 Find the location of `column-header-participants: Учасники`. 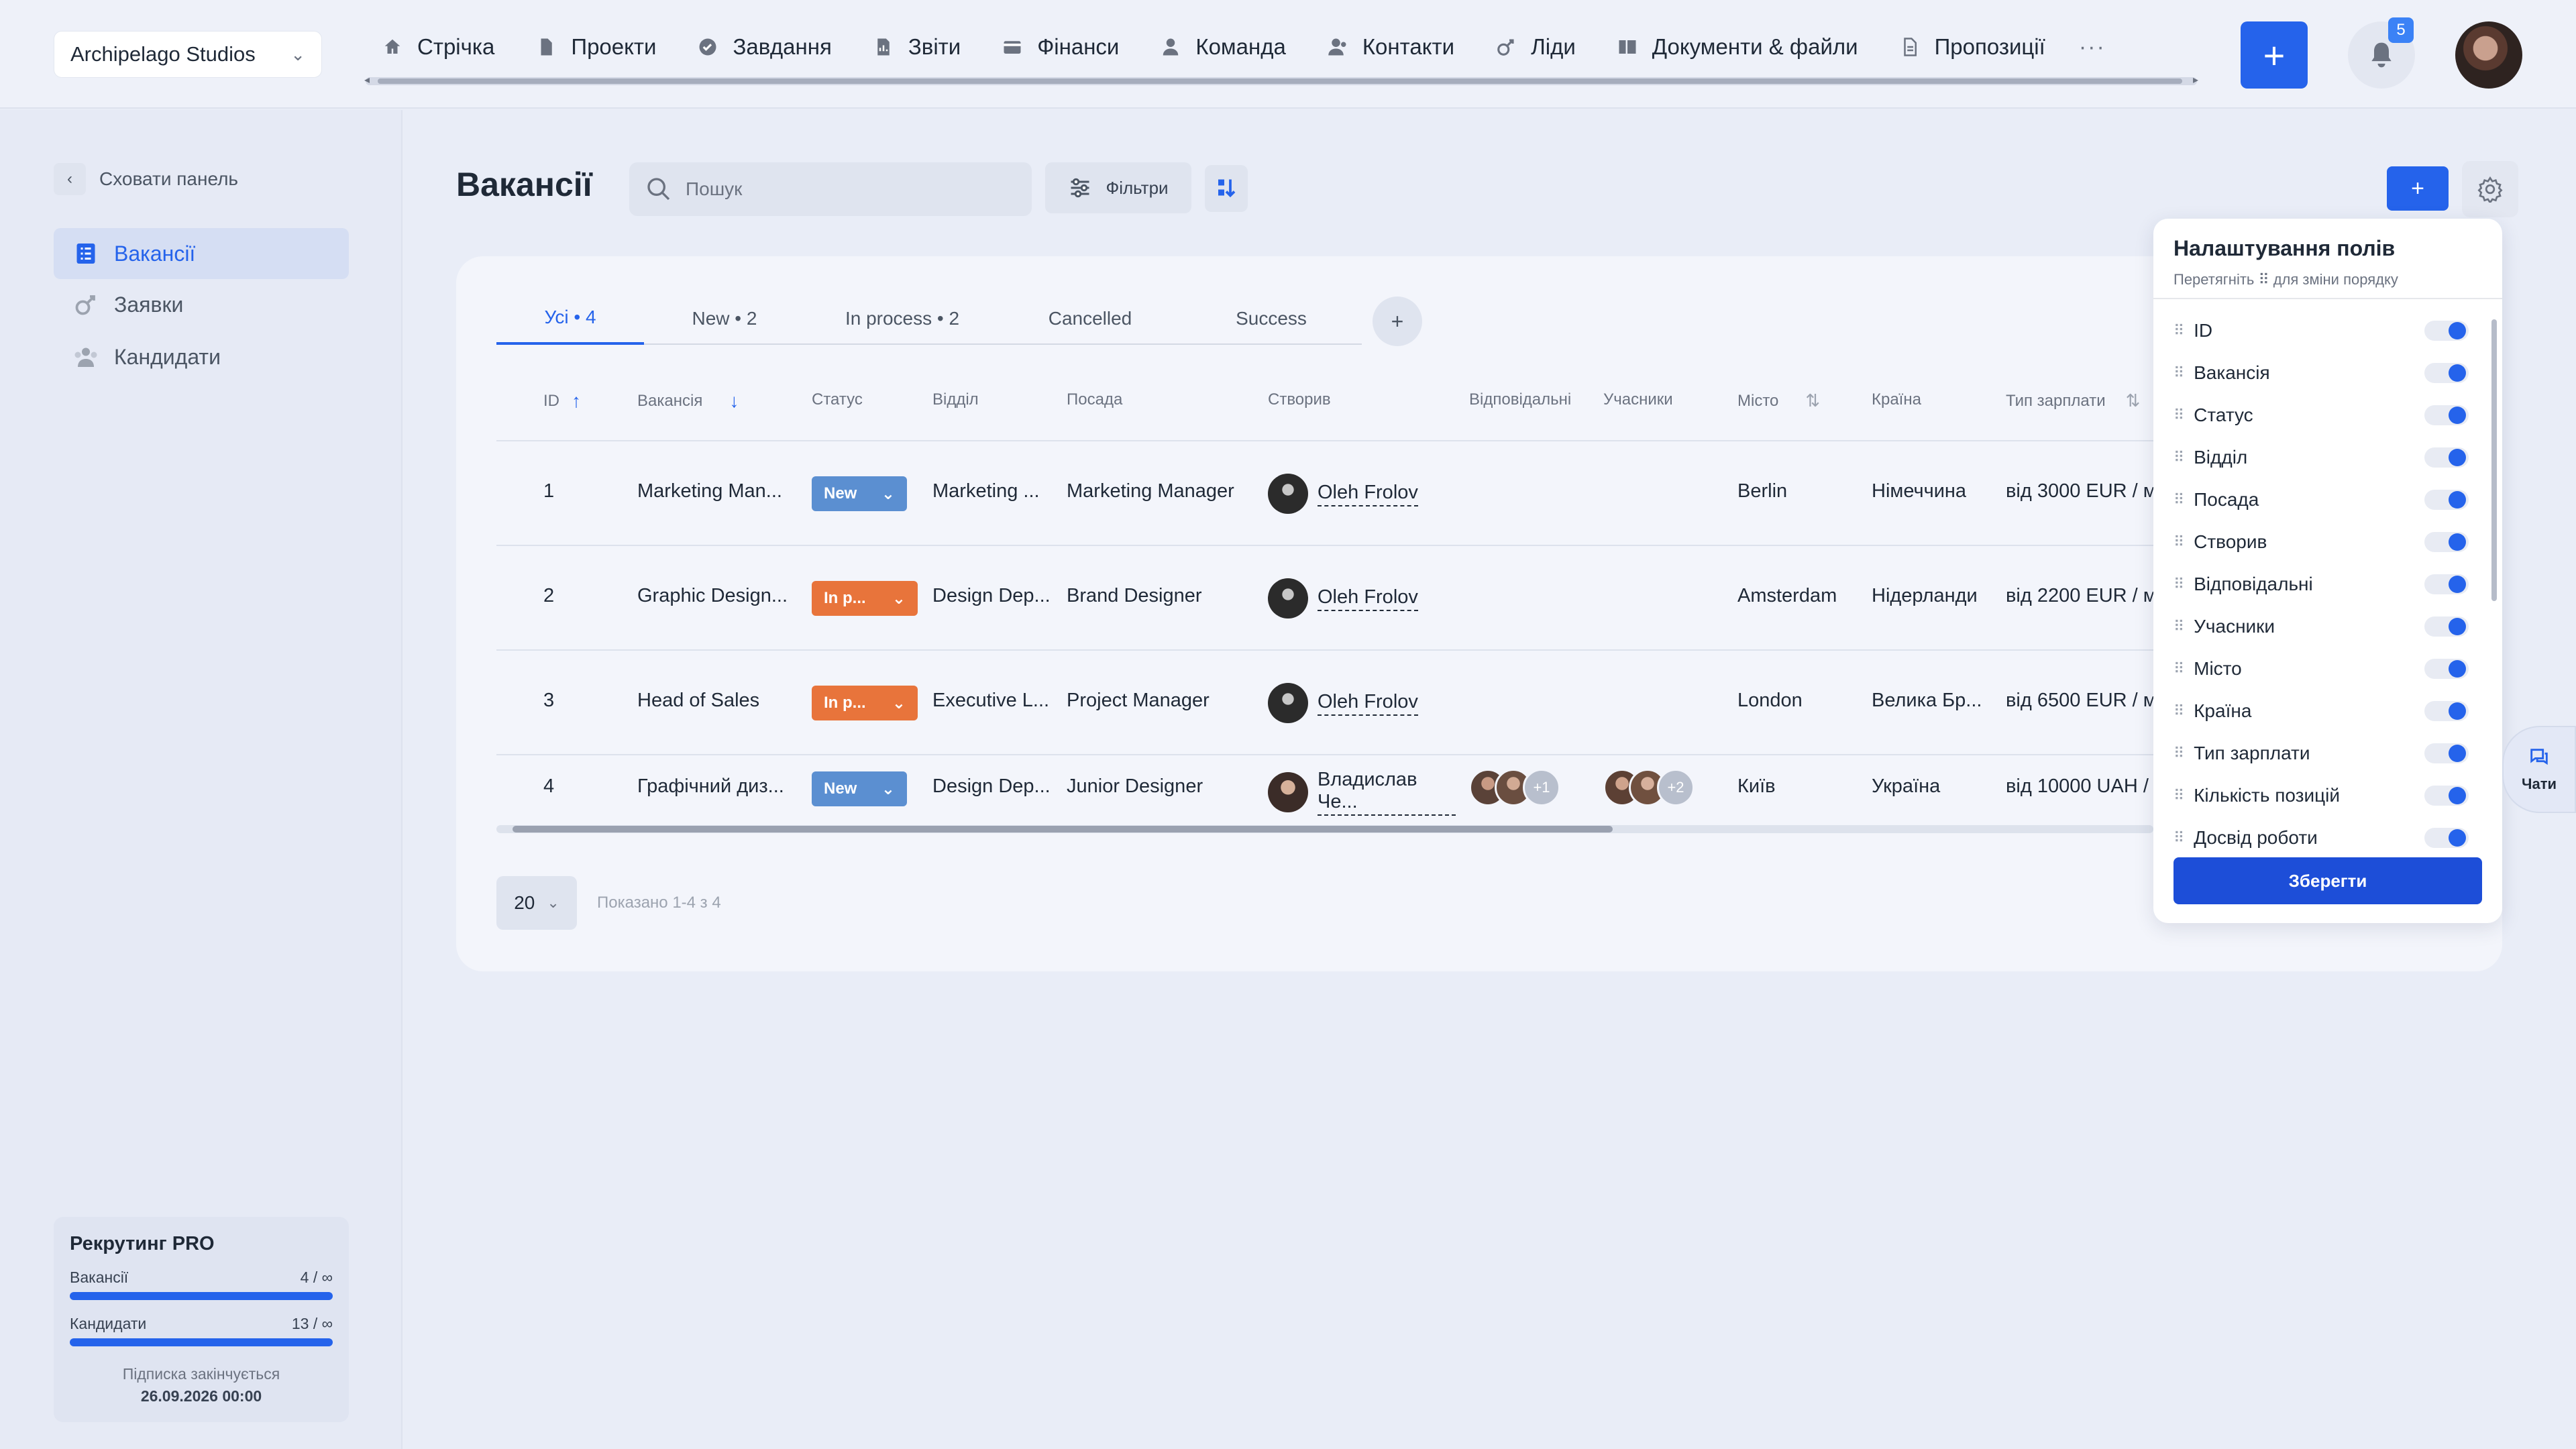

column-header-participants: Учасники is located at coordinates (1638, 399).